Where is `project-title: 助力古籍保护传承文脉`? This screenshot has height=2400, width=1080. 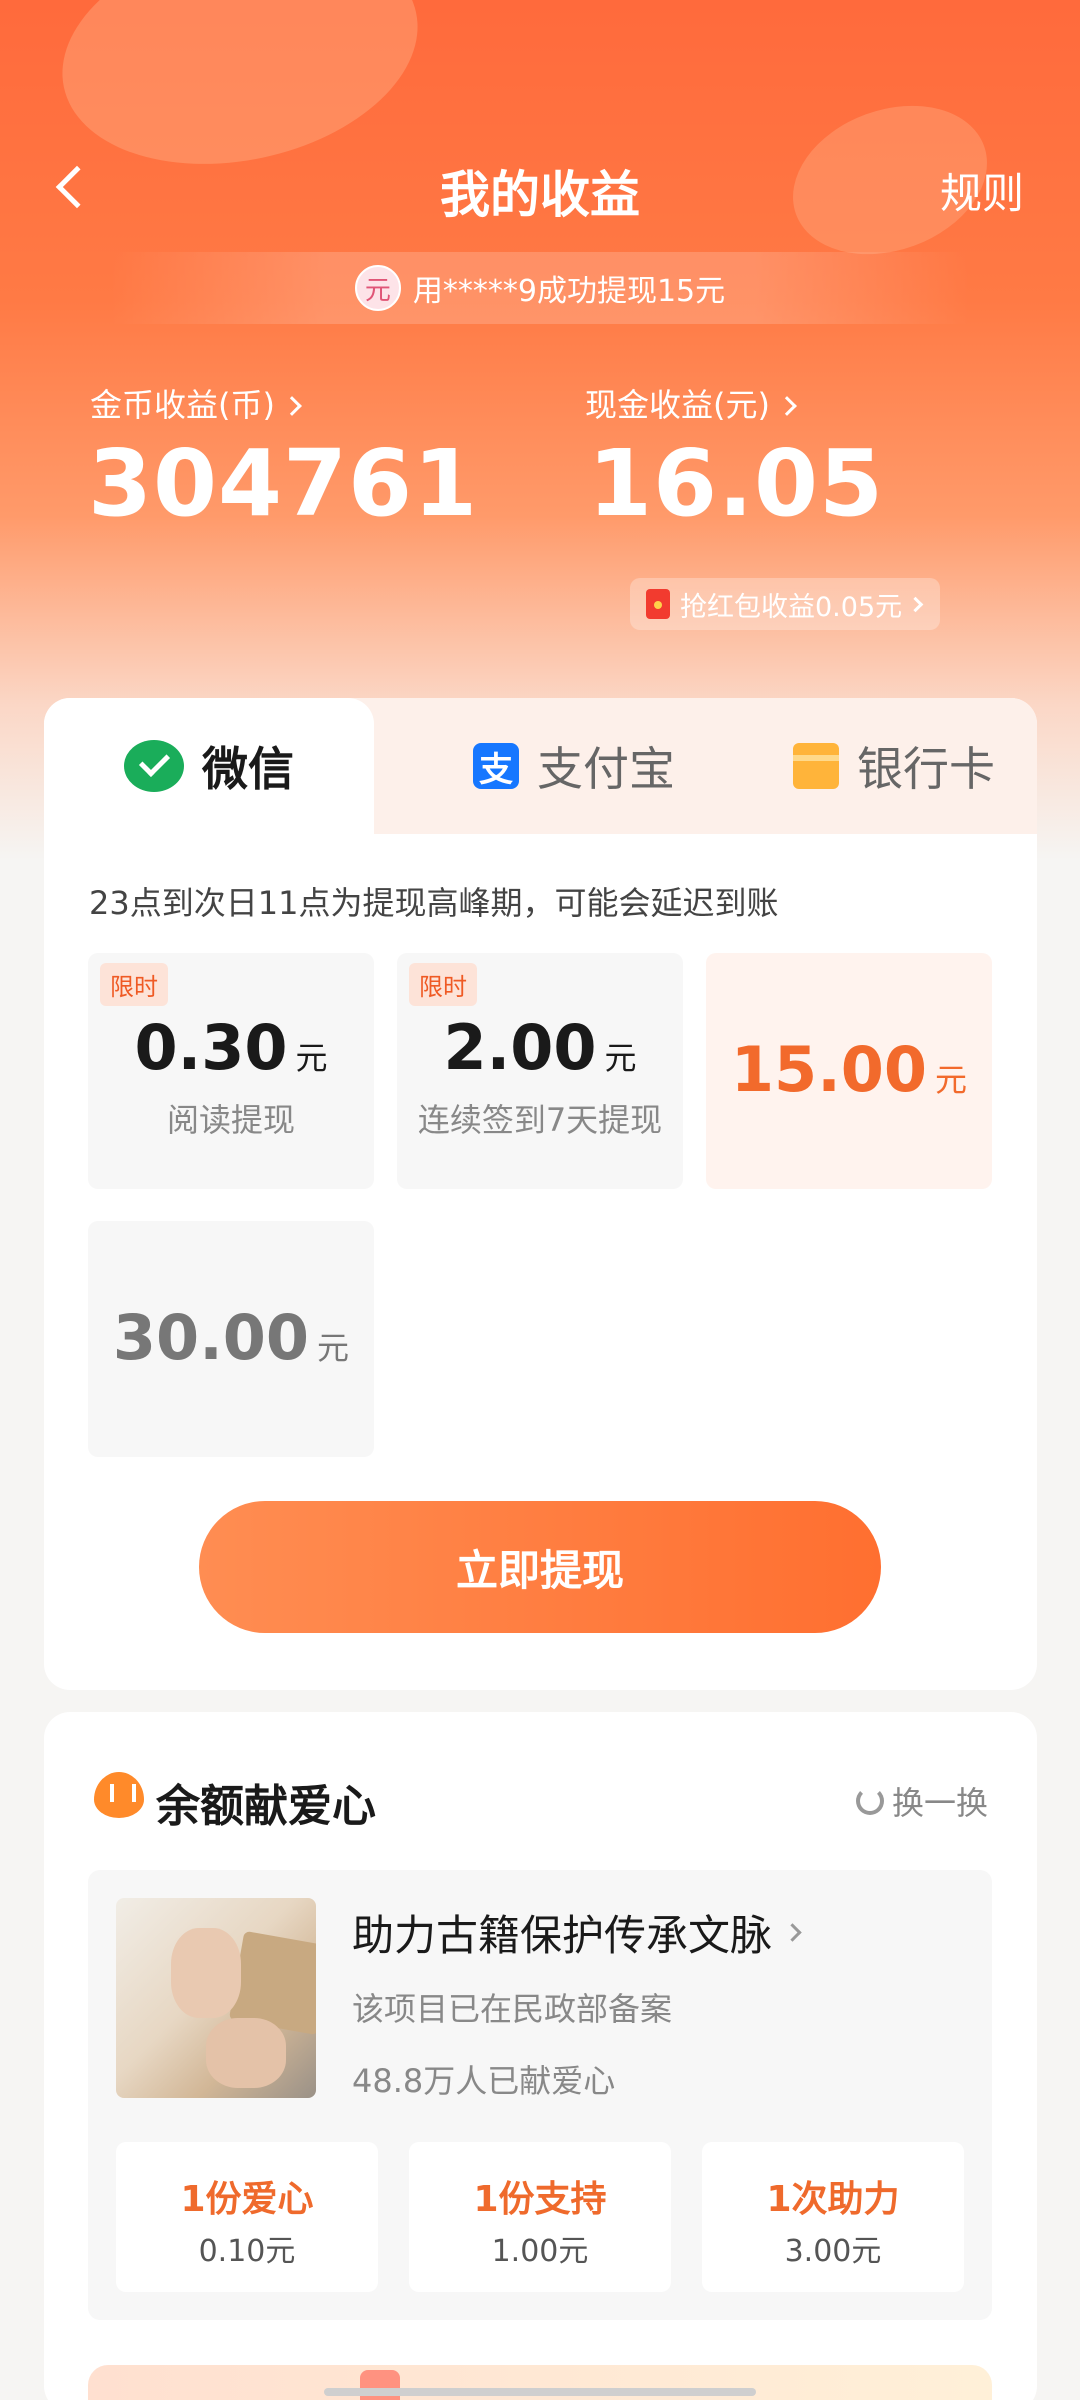
project-title: 助力古籍保护传承文脉 is located at coordinates (562, 1935).